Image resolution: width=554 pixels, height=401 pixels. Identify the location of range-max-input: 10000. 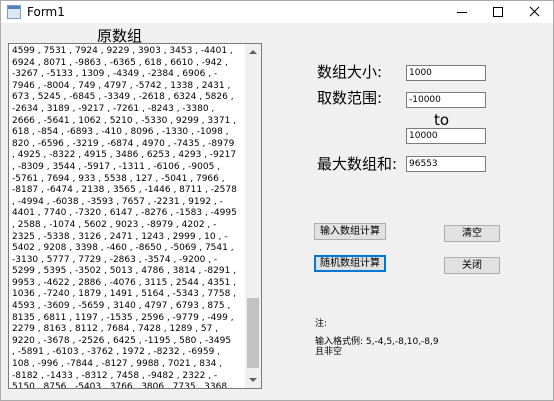
(446, 136).